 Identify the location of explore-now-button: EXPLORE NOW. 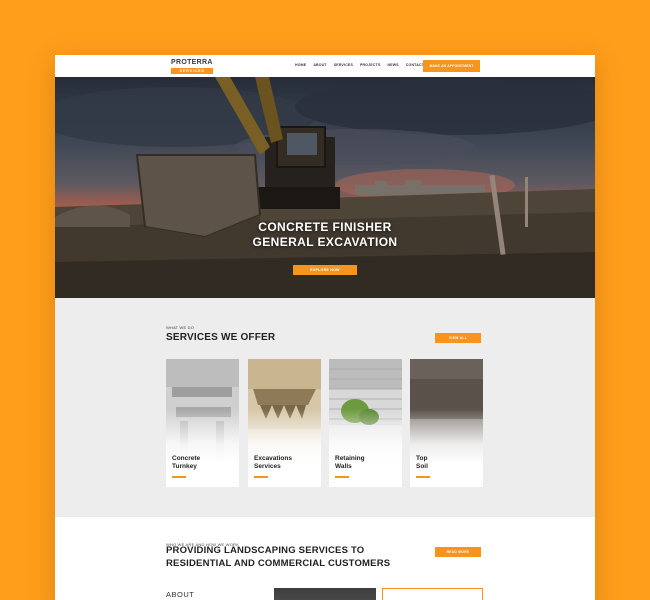
(325, 270).